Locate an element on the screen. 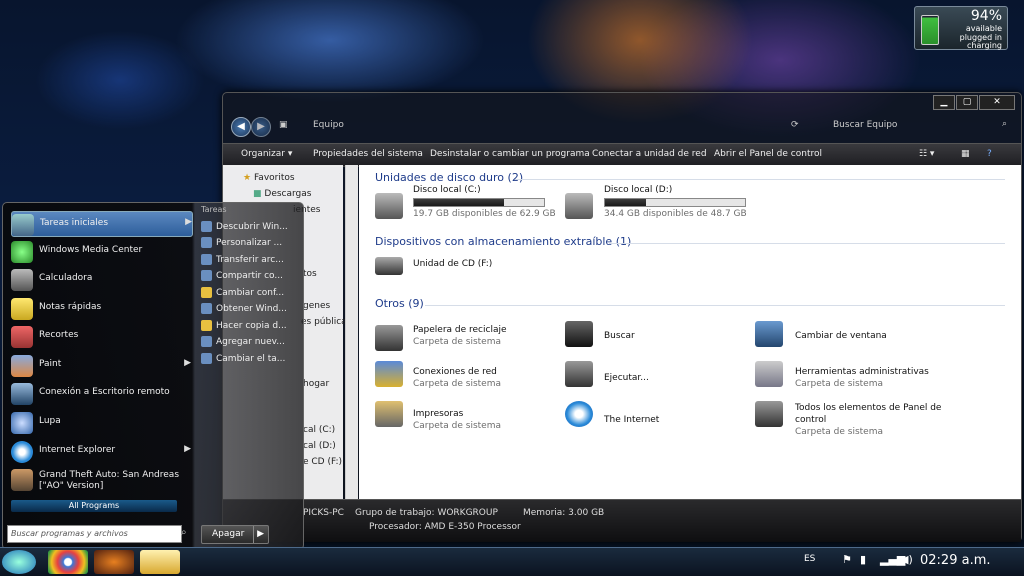  address-text: Equipo is located at coordinates (328, 125).